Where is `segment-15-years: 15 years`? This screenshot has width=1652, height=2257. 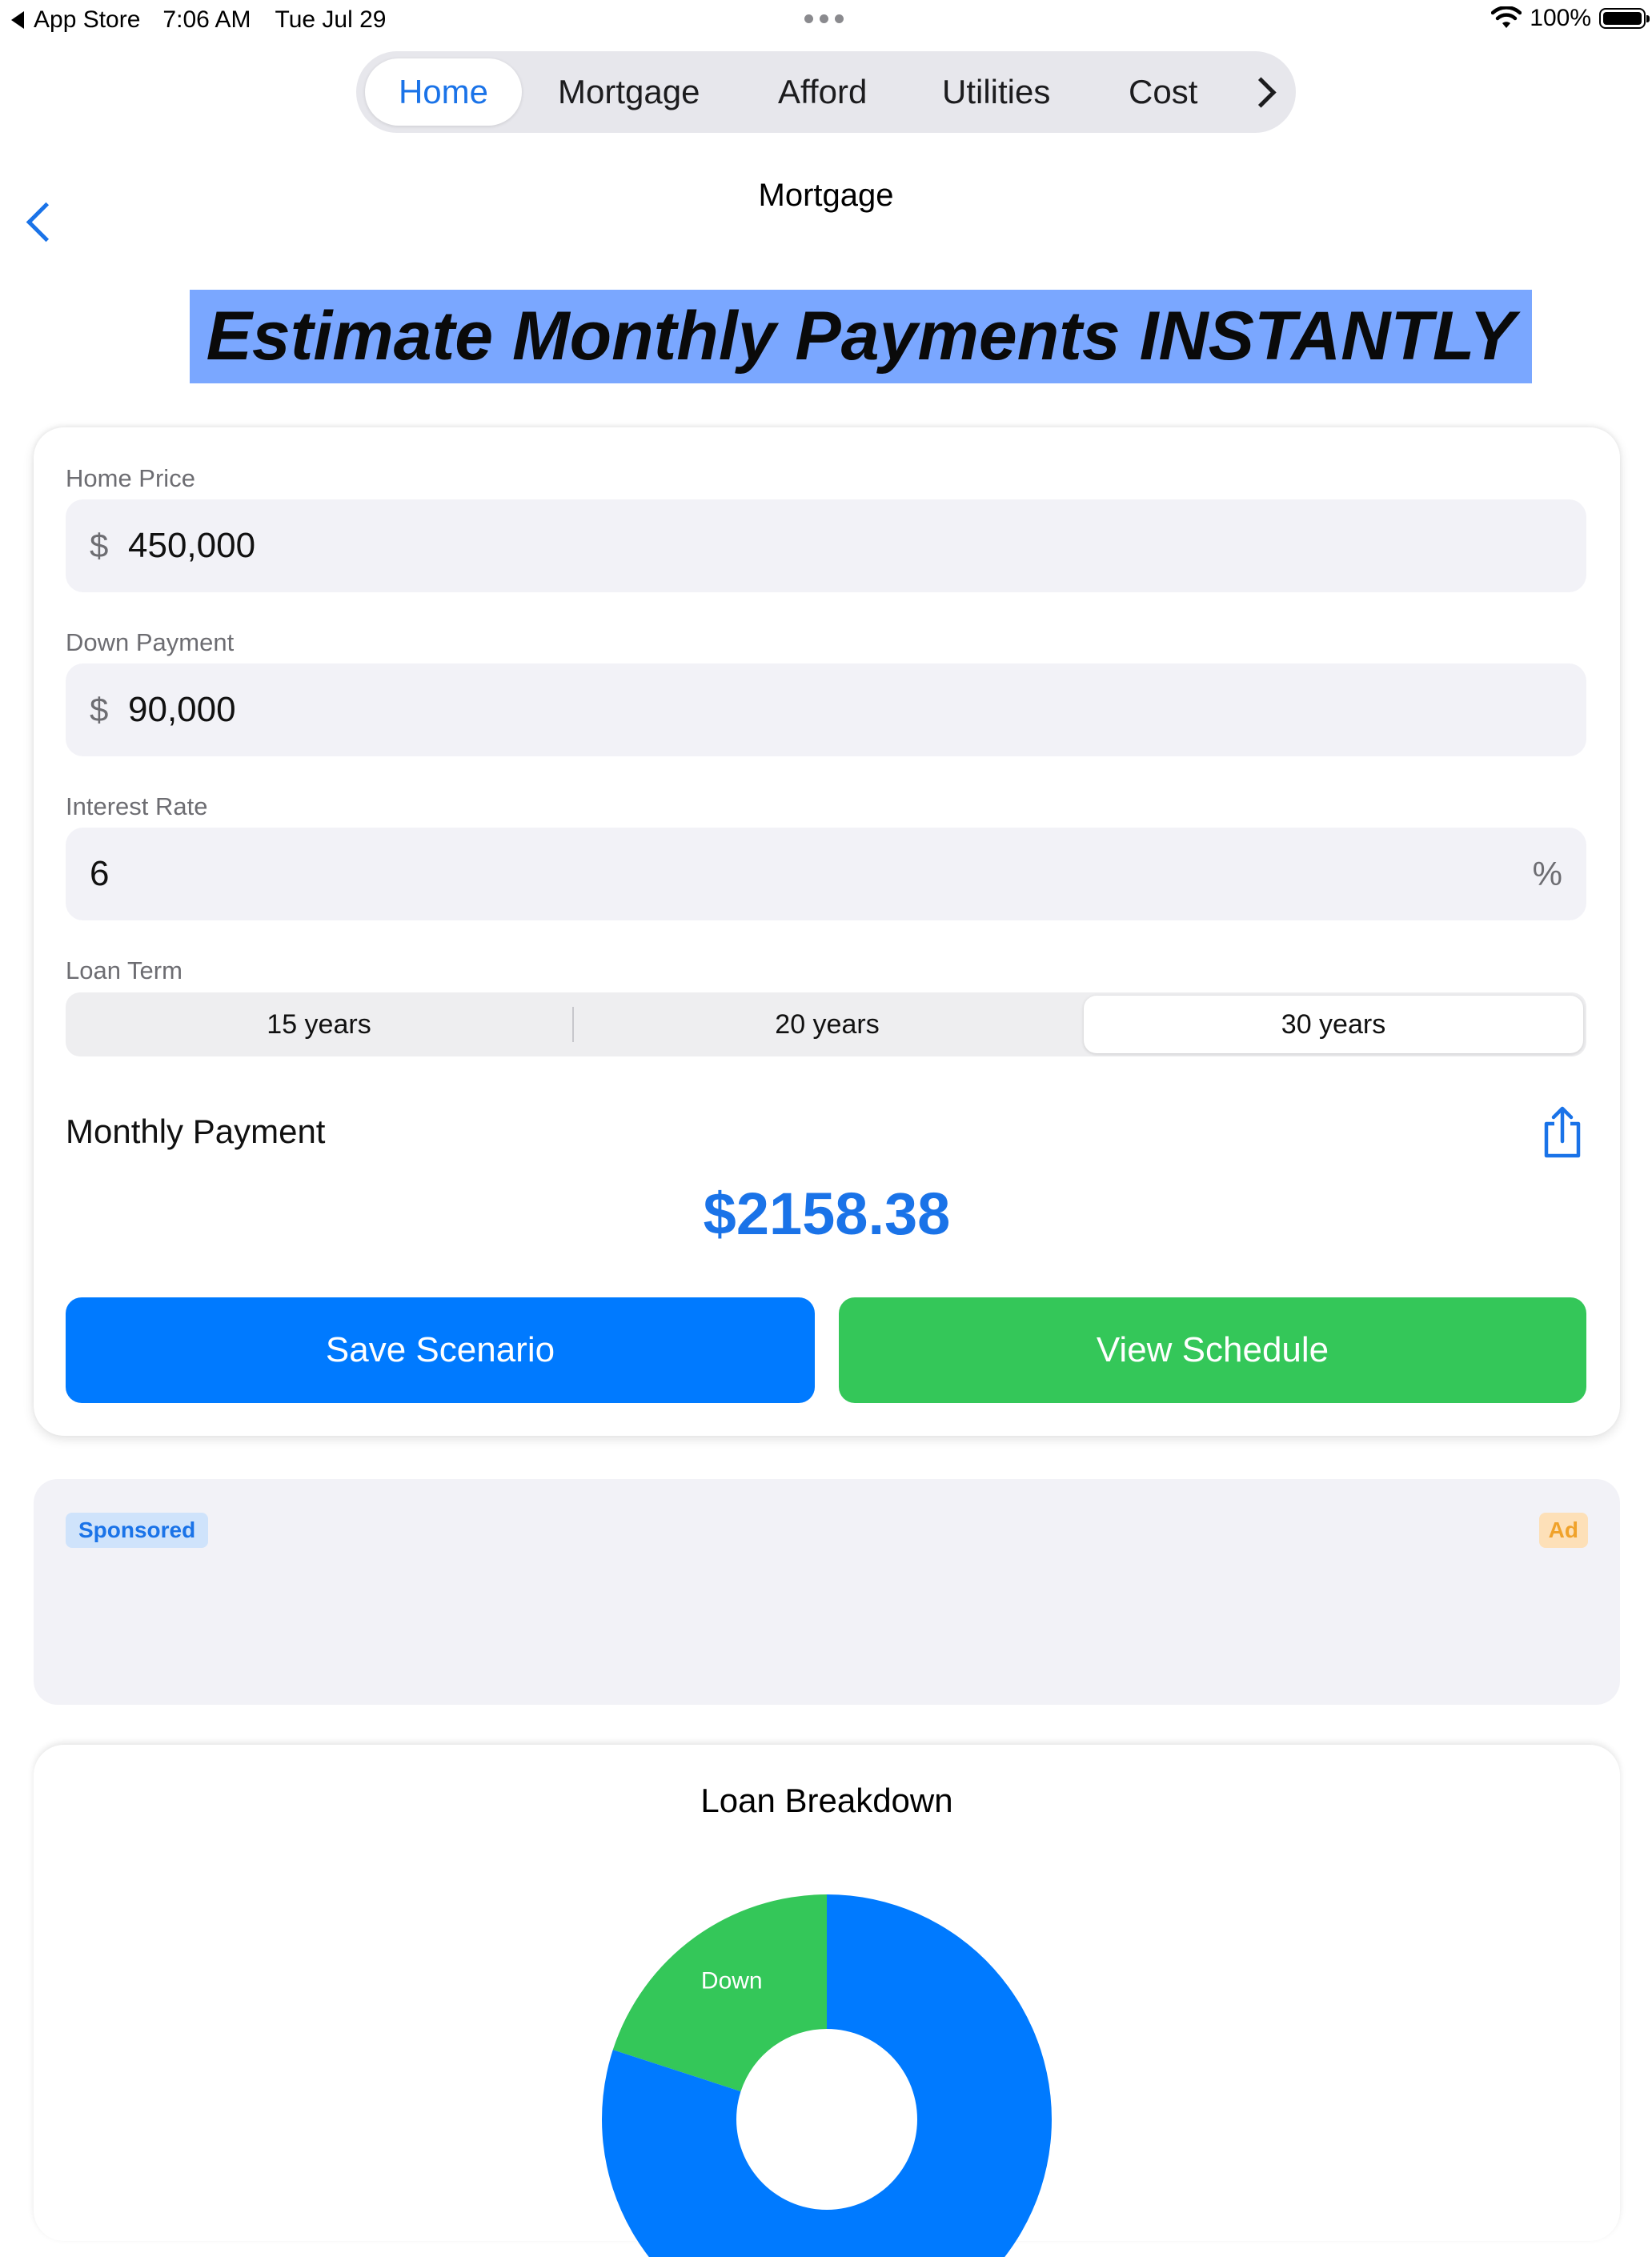 segment-15-years: 15 years is located at coordinates (319, 1024).